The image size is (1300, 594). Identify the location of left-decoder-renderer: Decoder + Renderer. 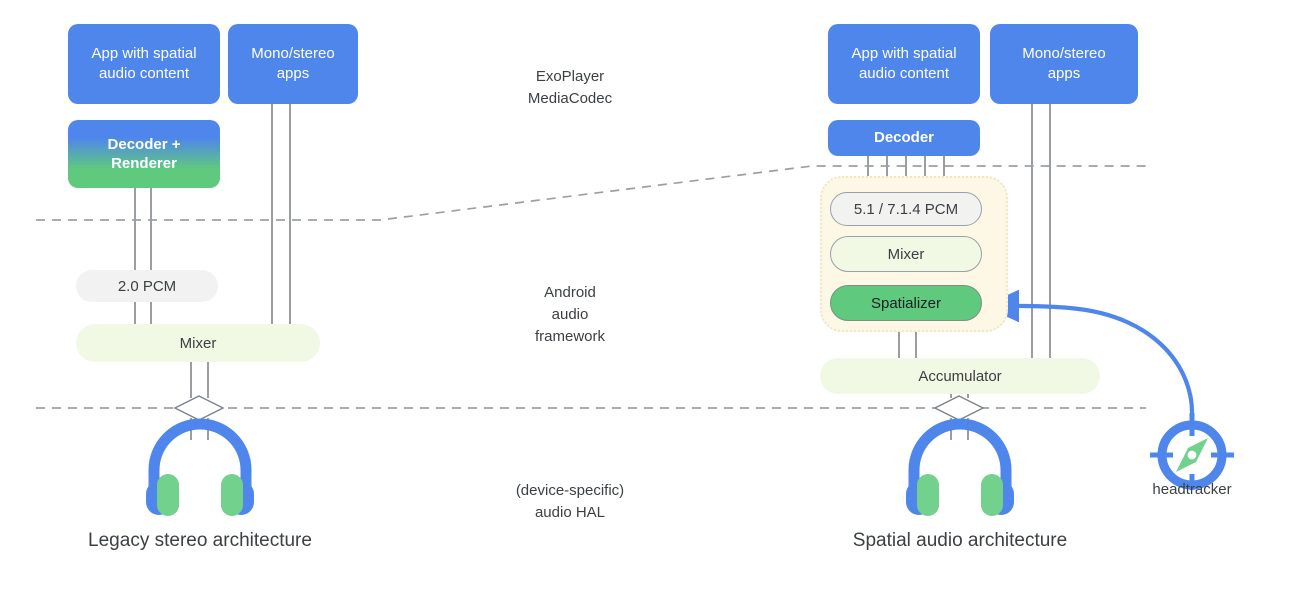
(144, 154).